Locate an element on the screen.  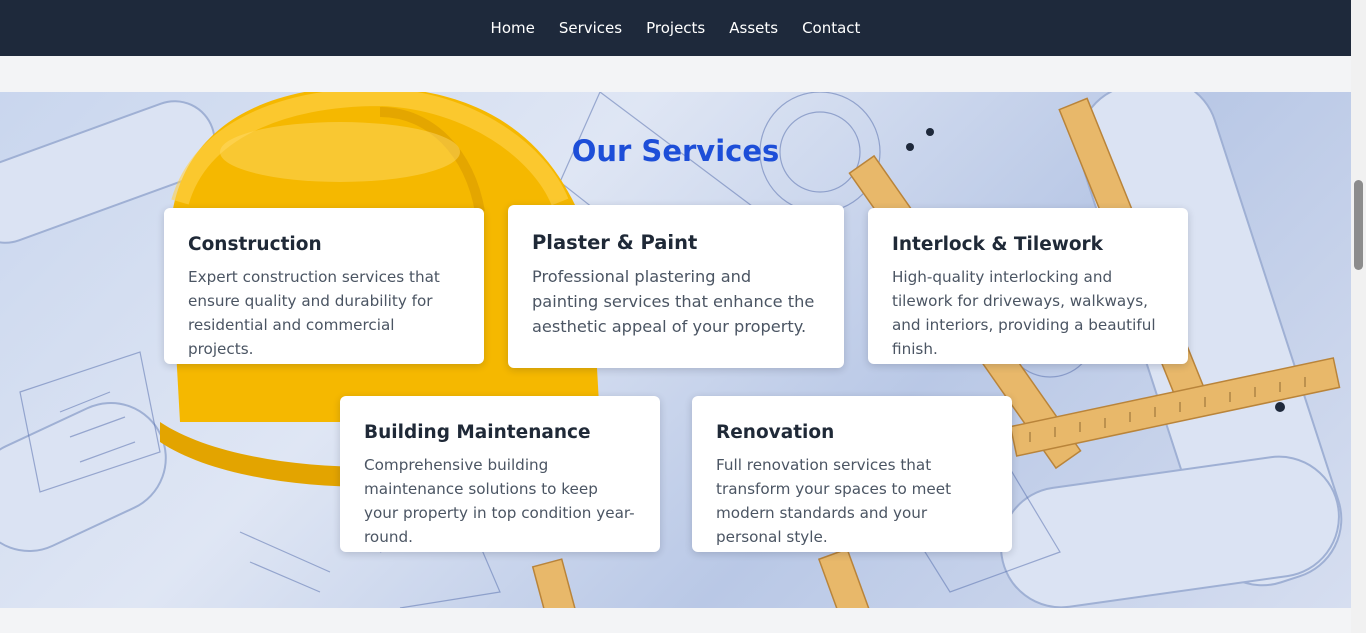
page-scrollbar is located at coordinates (1358, 316).